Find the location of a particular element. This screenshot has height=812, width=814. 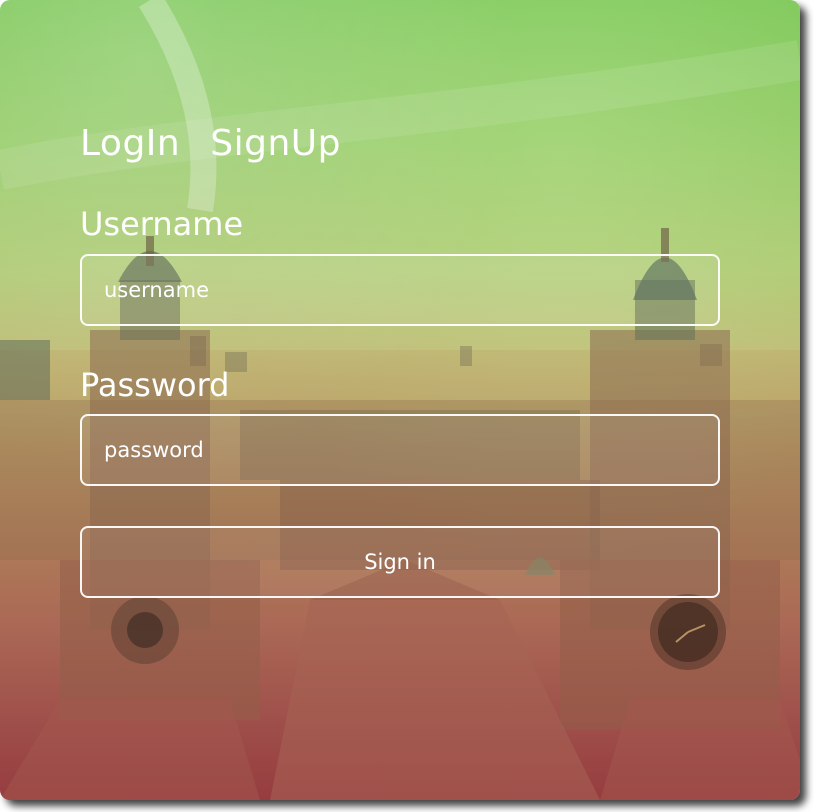

password-field-wrapper is located at coordinates (400, 450).